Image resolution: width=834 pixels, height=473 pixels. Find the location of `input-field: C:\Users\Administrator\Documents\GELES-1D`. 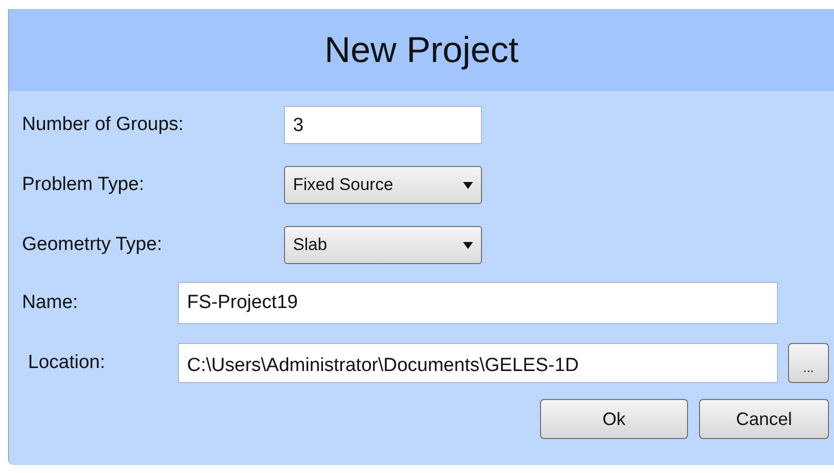

input-field: C:\Users\Administrator\Documents\GELES-1D is located at coordinates (478, 363).